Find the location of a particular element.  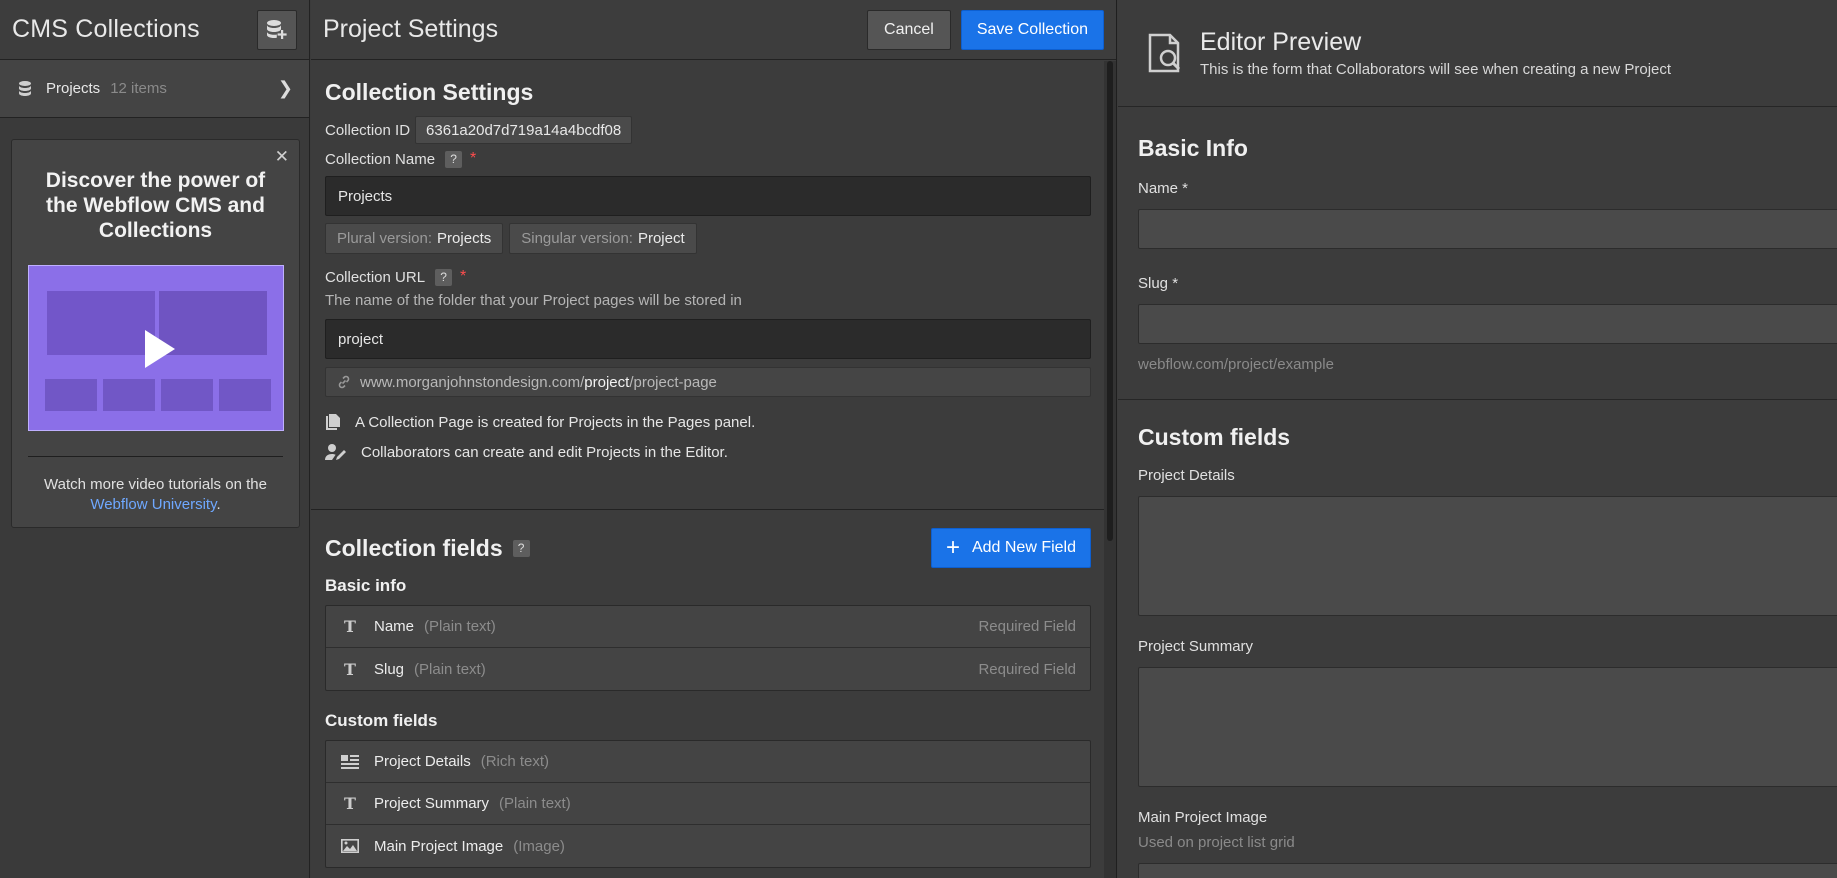

plural-label: Plural version: is located at coordinates (385, 238).